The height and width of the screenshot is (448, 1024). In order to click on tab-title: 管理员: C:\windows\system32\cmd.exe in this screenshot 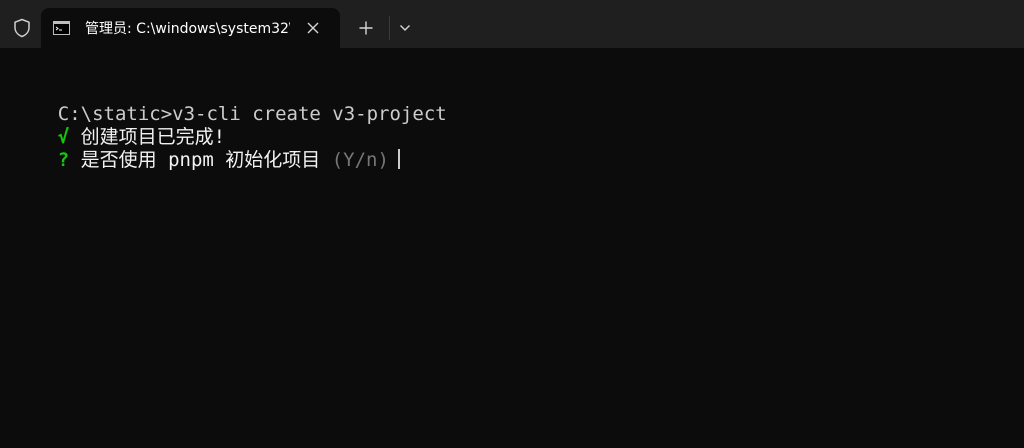, I will do `click(187, 29)`.